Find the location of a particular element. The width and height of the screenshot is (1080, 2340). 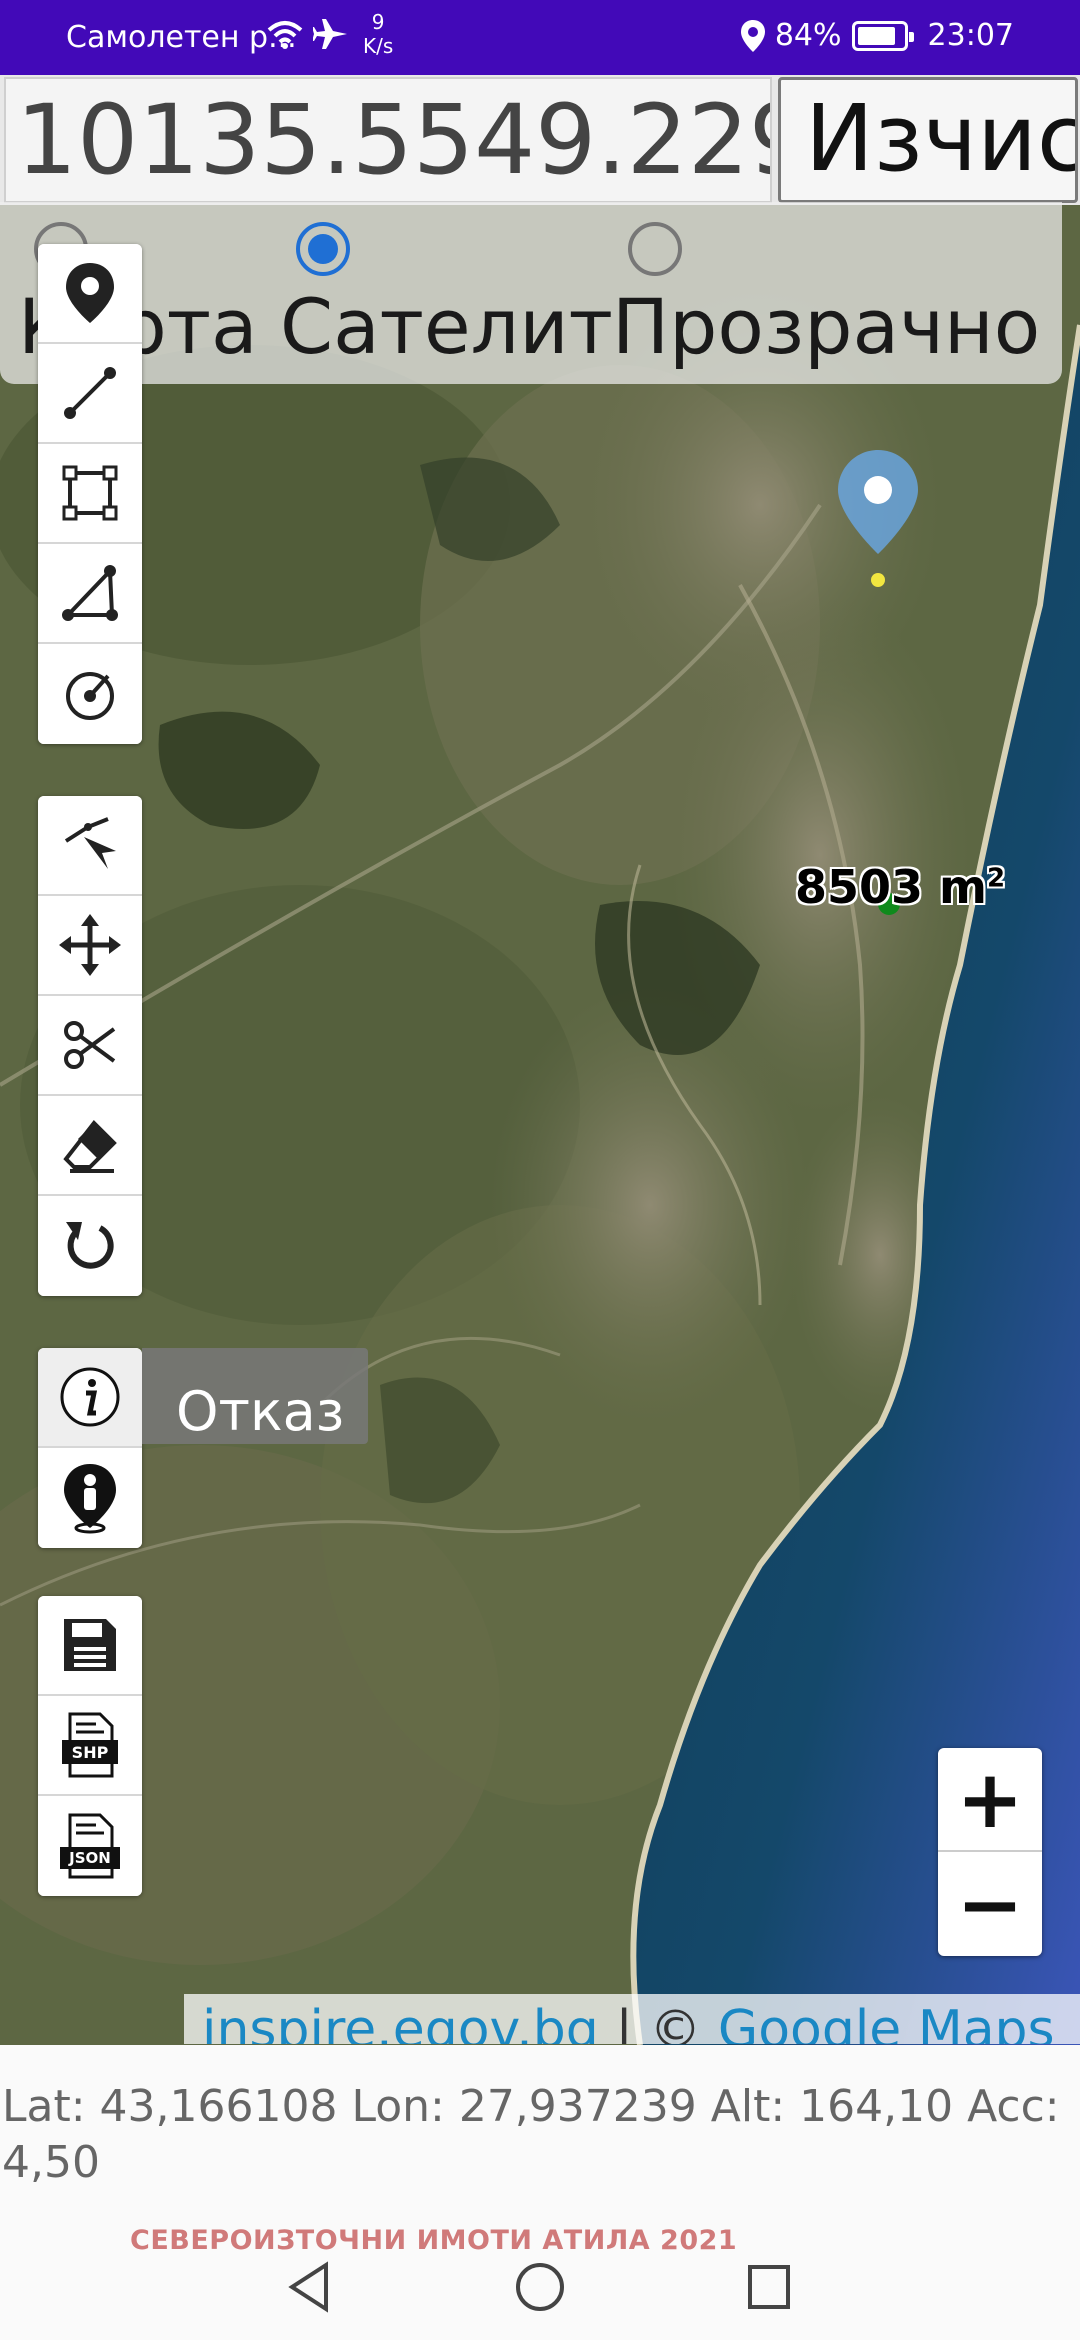

line-tool-button is located at coordinates (90, 394).